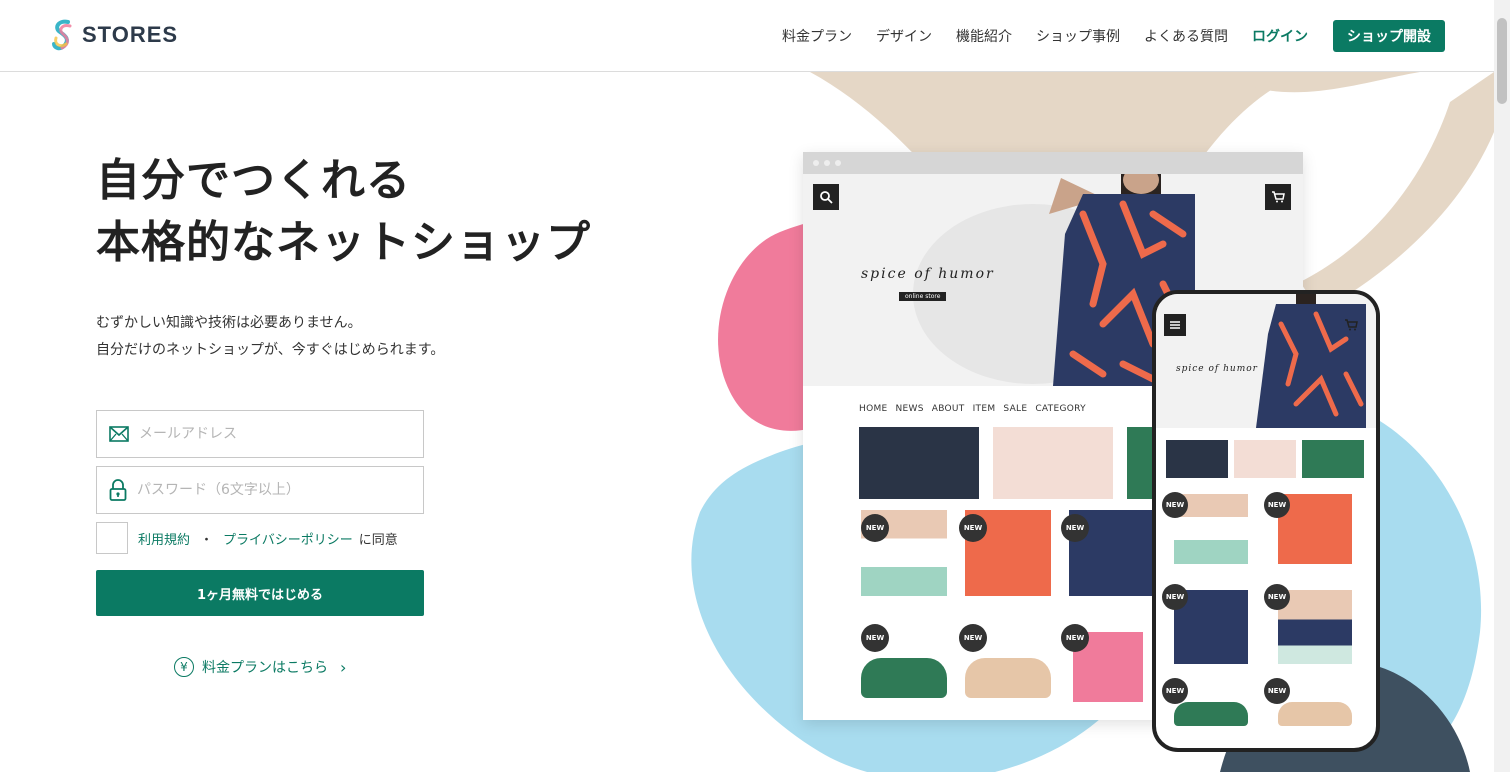 The width and height of the screenshot is (1510, 772). Describe the element at coordinates (1053, 163) in the screenshot. I see `browser-titlebar` at that location.